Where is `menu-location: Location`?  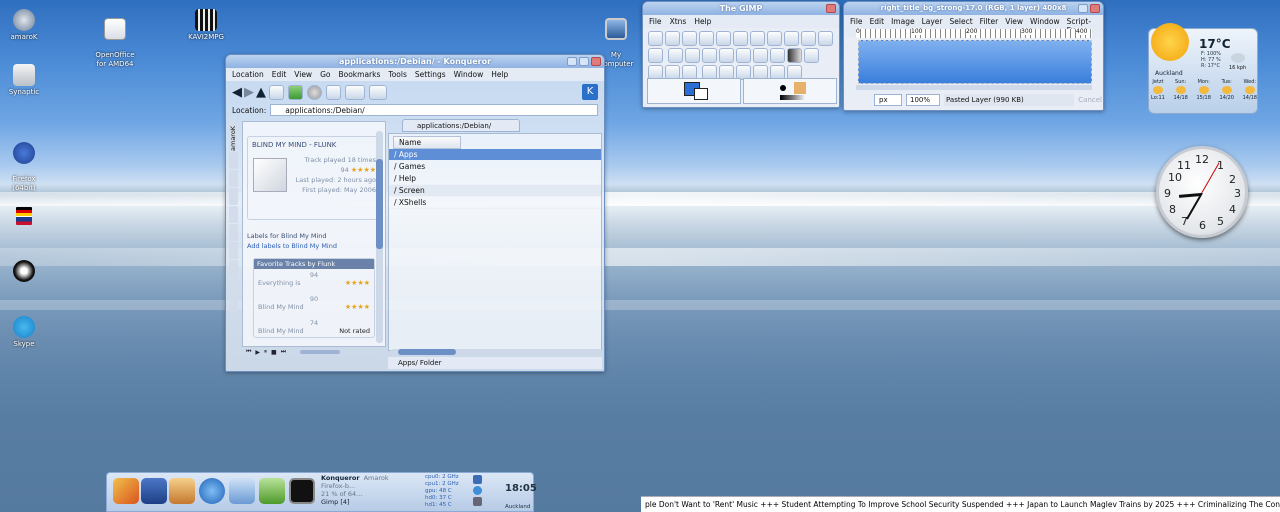 menu-location: Location is located at coordinates (248, 74).